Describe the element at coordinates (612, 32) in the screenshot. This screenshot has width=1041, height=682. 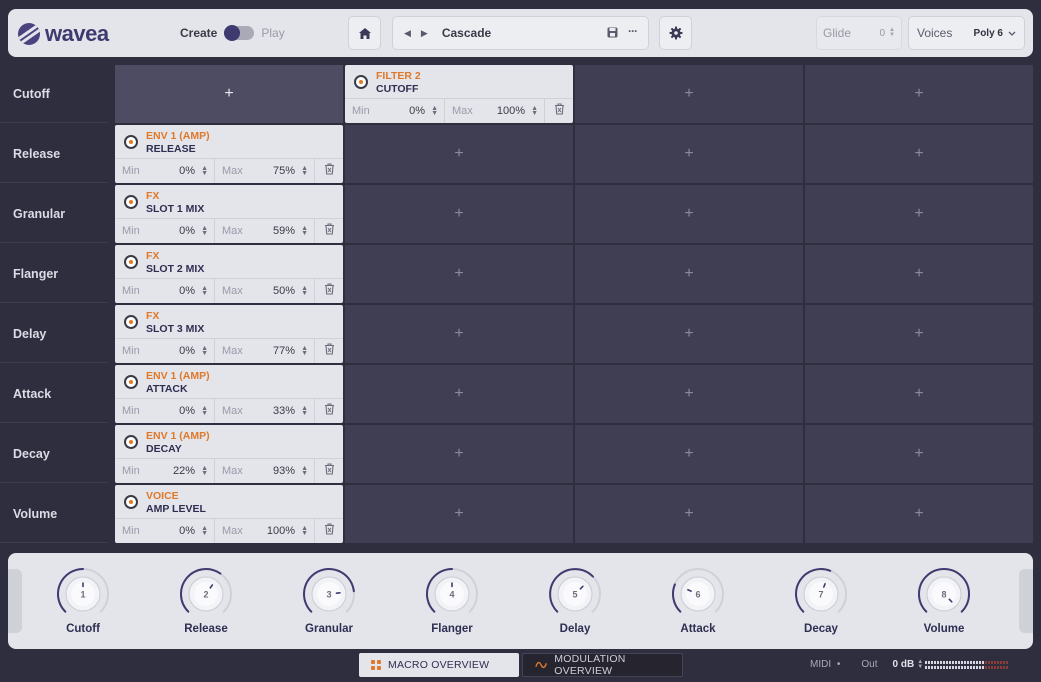
I see `save-icon` at that location.